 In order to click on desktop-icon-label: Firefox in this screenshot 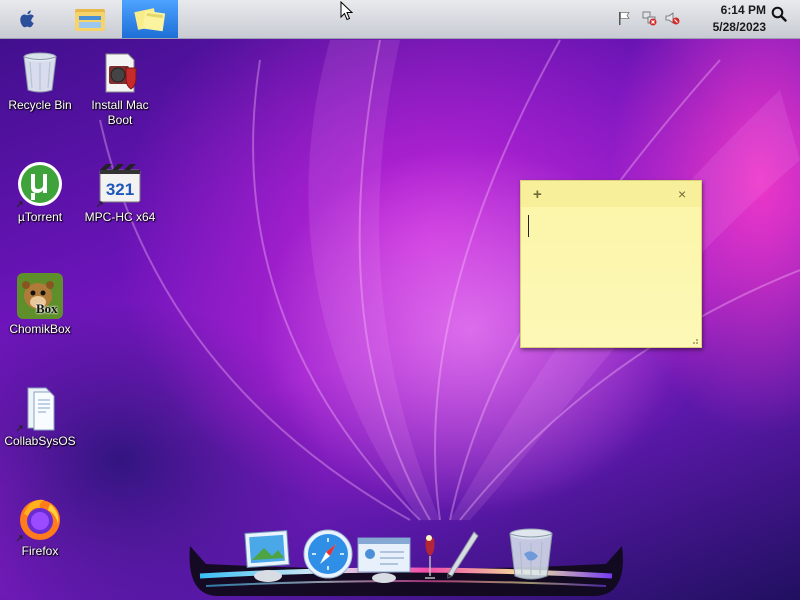, I will do `click(40, 551)`.